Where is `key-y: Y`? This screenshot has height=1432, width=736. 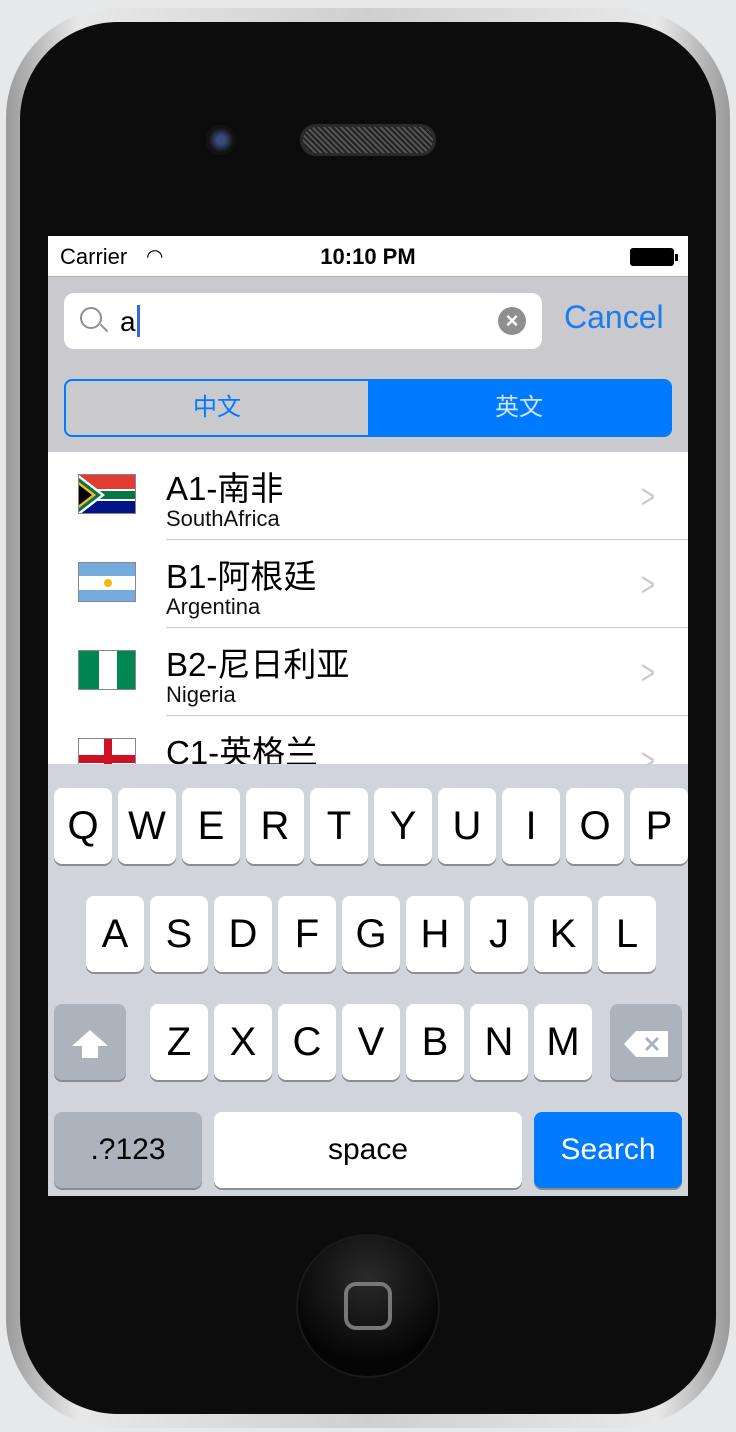 key-y: Y is located at coordinates (403, 826).